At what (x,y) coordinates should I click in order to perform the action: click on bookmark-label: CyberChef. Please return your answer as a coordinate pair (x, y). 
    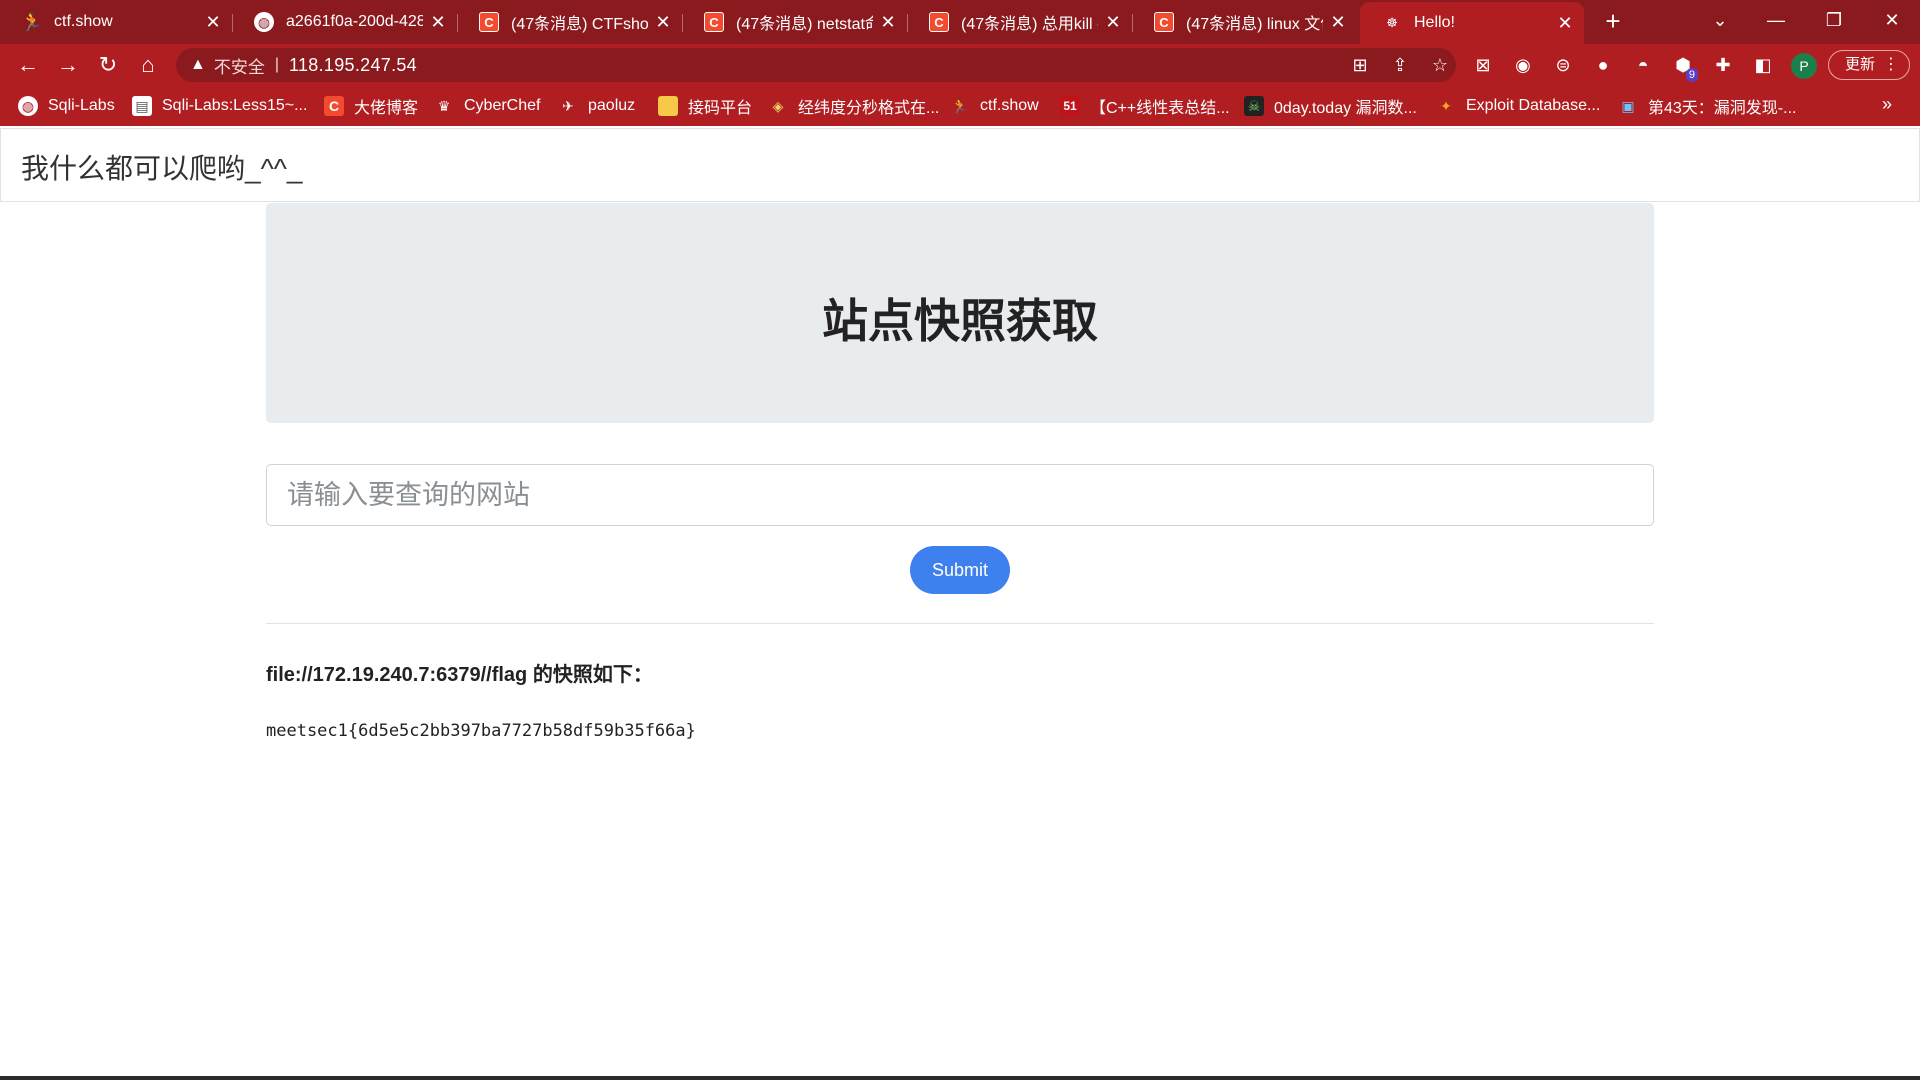
    Looking at the image, I should click on (502, 105).